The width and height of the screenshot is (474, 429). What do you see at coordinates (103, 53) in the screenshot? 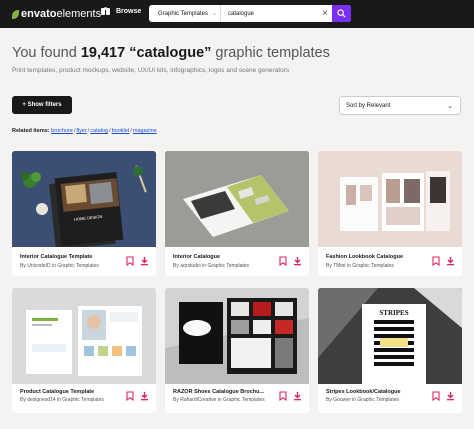
I see `results-count: 19,417` at bounding box center [103, 53].